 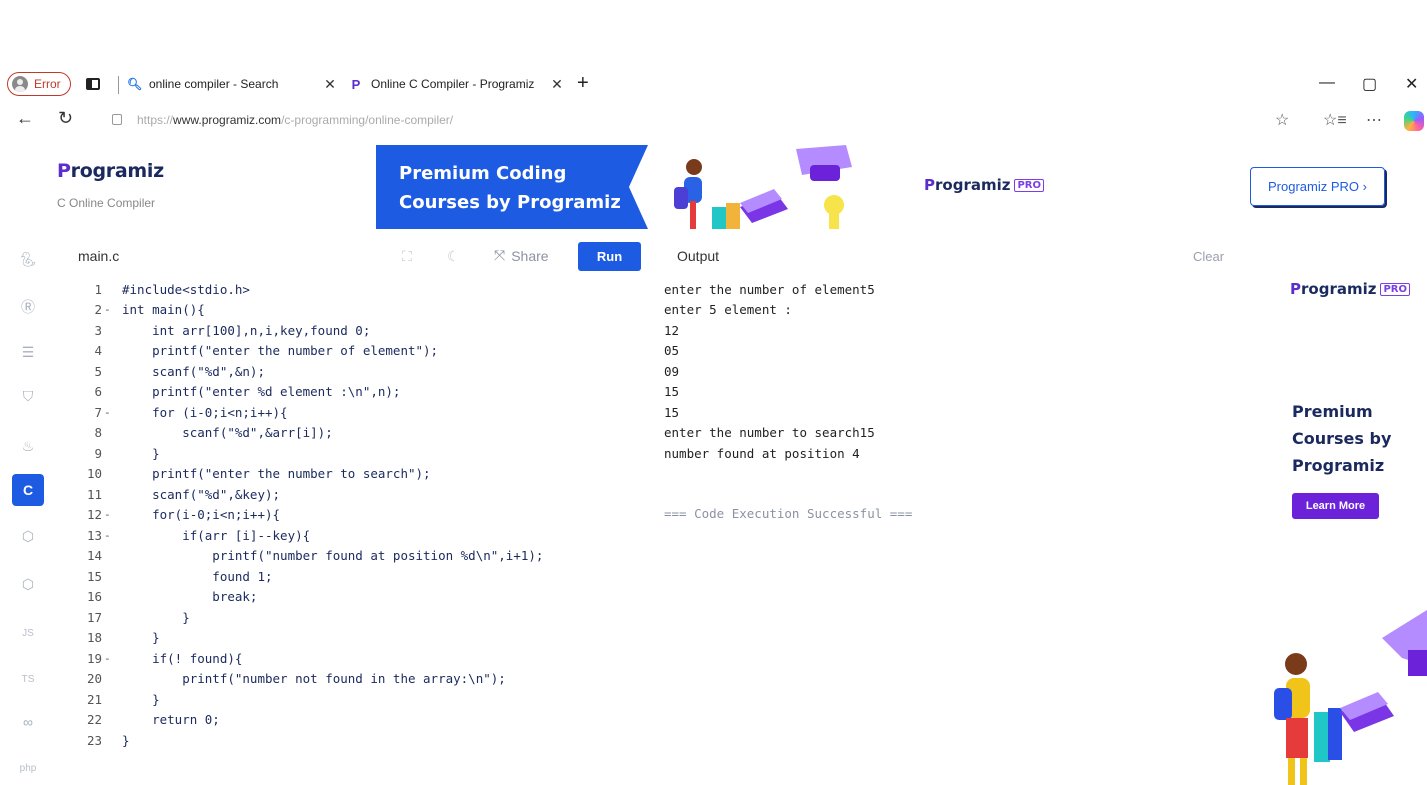 I want to click on line-number: 4, so click(x=98, y=351).